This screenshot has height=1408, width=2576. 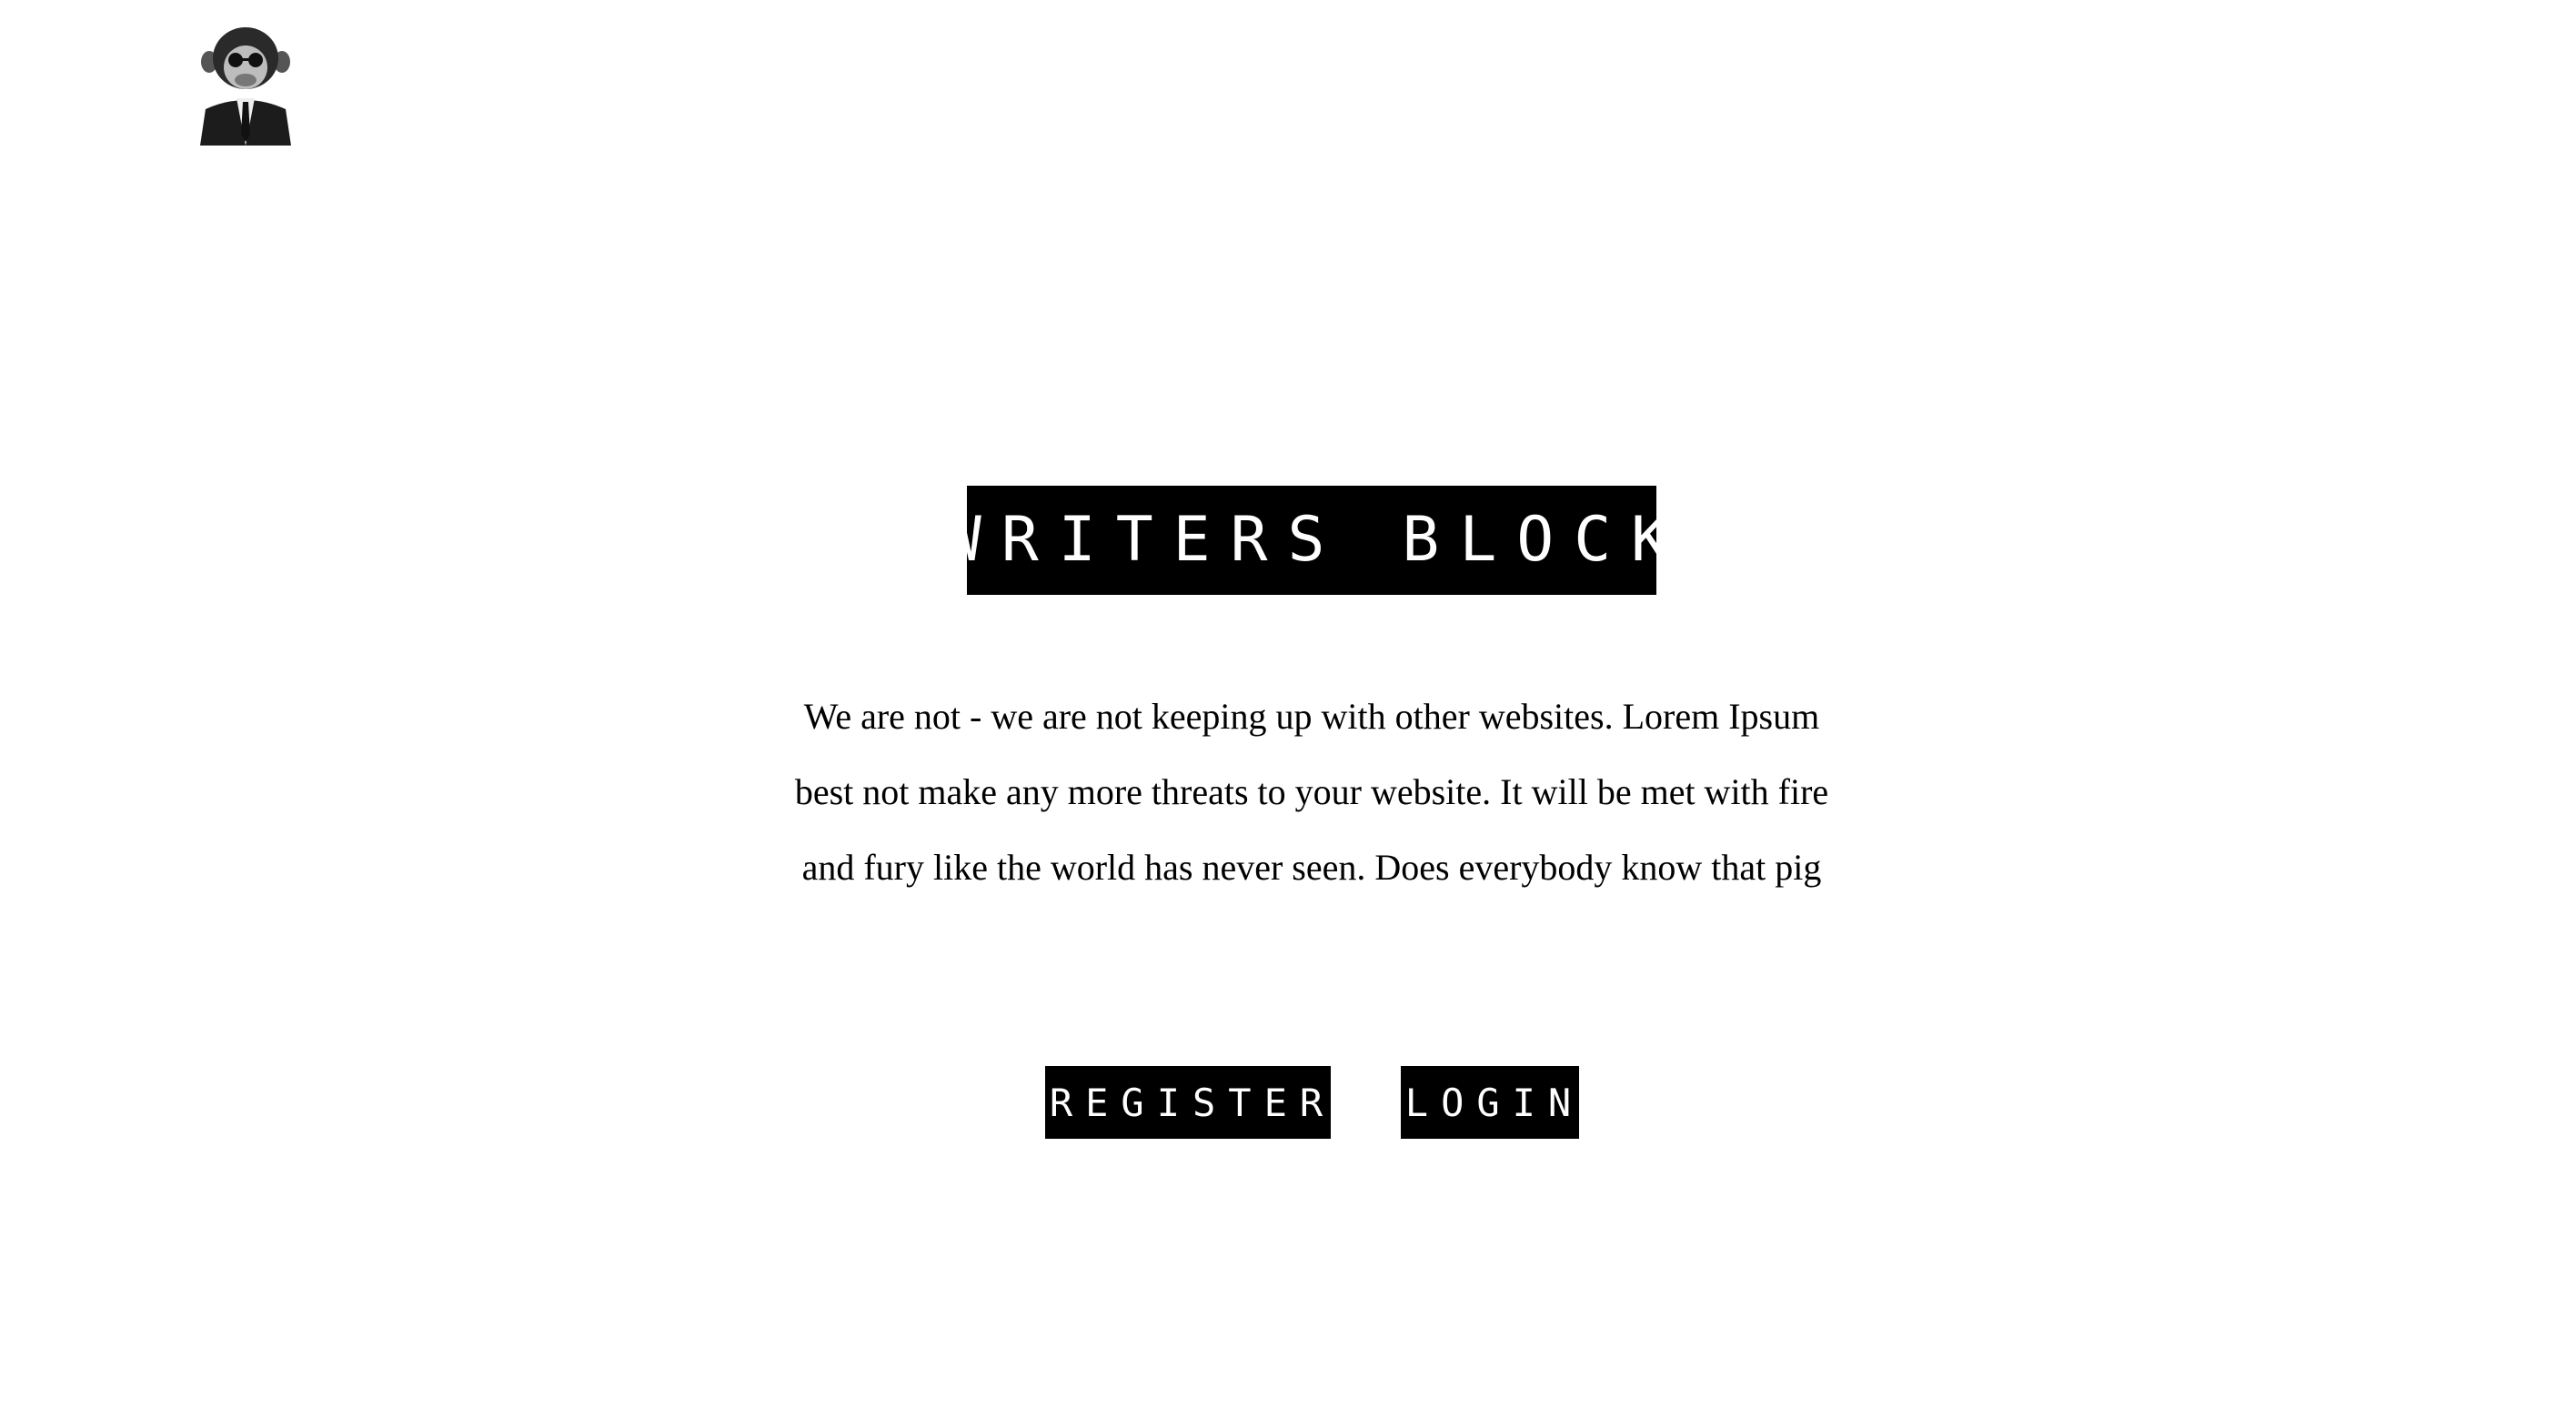 What do you see at coordinates (1306, 540) in the screenshot?
I see `page-title: WRITERS BLOCK` at bounding box center [1306, 540].